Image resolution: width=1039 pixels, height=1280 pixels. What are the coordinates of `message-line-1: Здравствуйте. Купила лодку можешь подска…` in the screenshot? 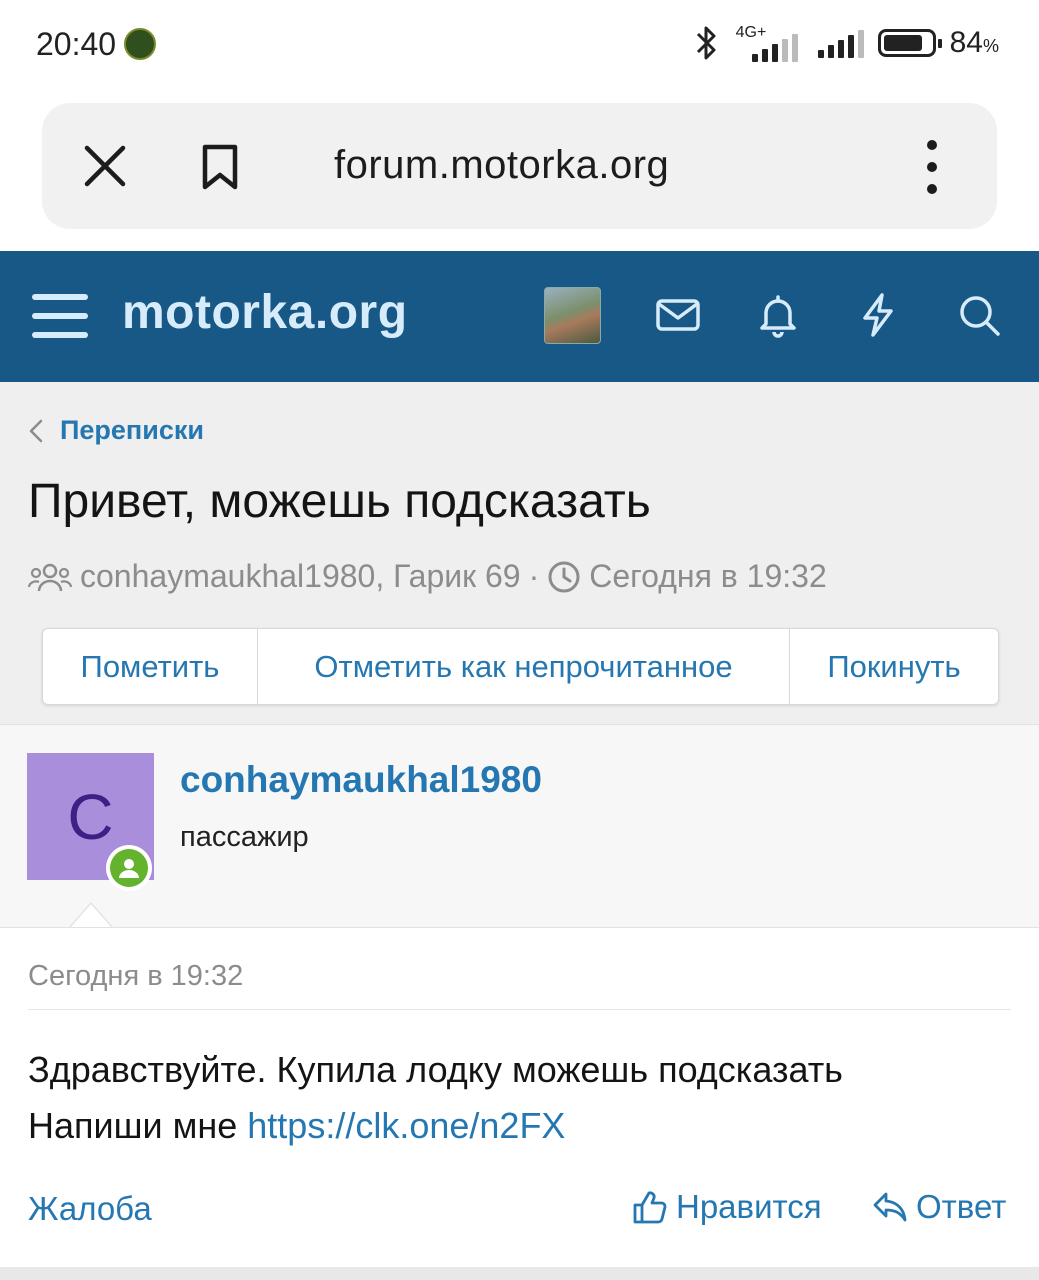 It's located at (435, 1069).